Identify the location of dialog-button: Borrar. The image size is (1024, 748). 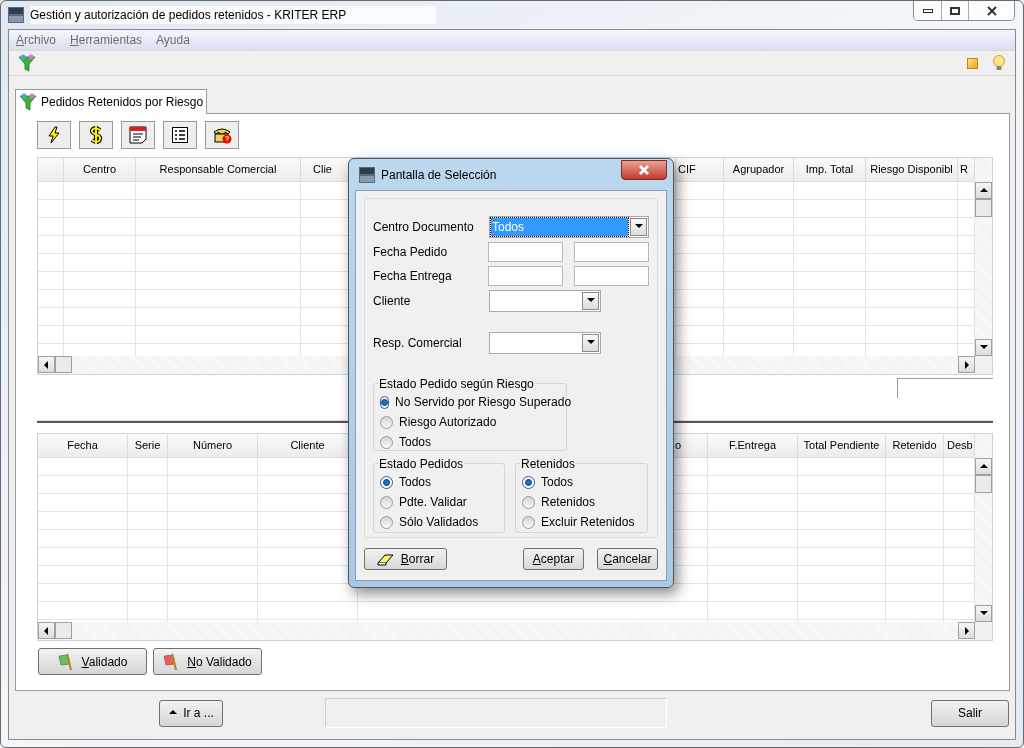
(405, 559).